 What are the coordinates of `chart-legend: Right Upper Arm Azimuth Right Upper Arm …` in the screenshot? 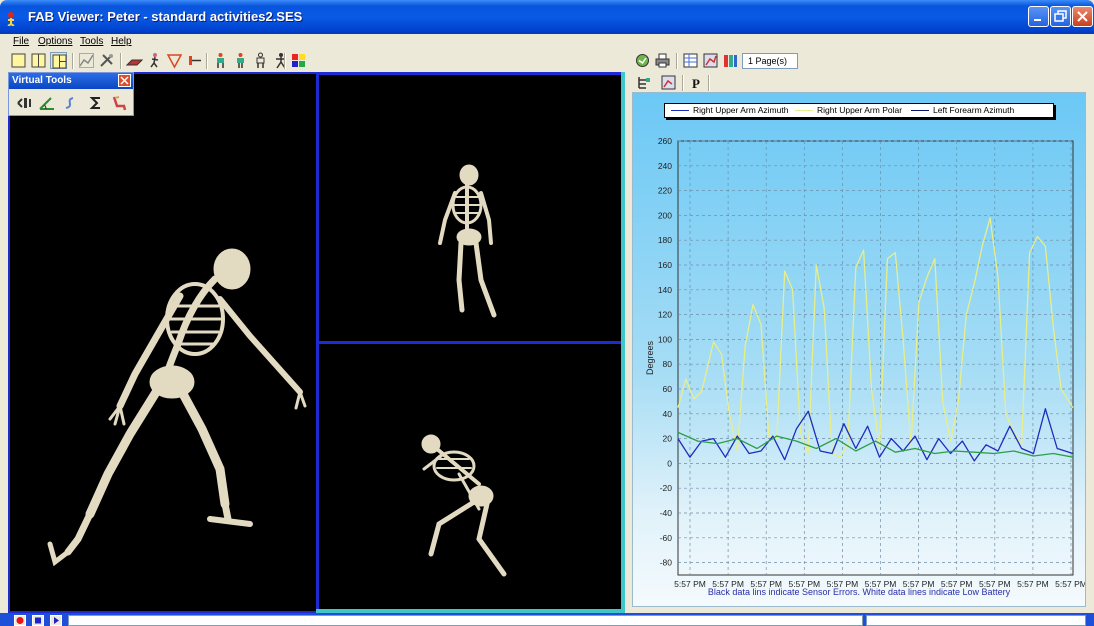 It's located at (859, 110).